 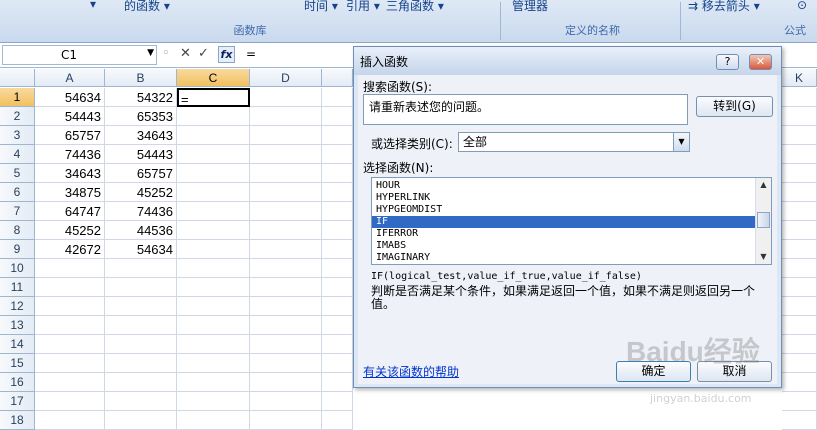 I want to click on scroll-up-icon: ▲, so click(x=763, y=185).